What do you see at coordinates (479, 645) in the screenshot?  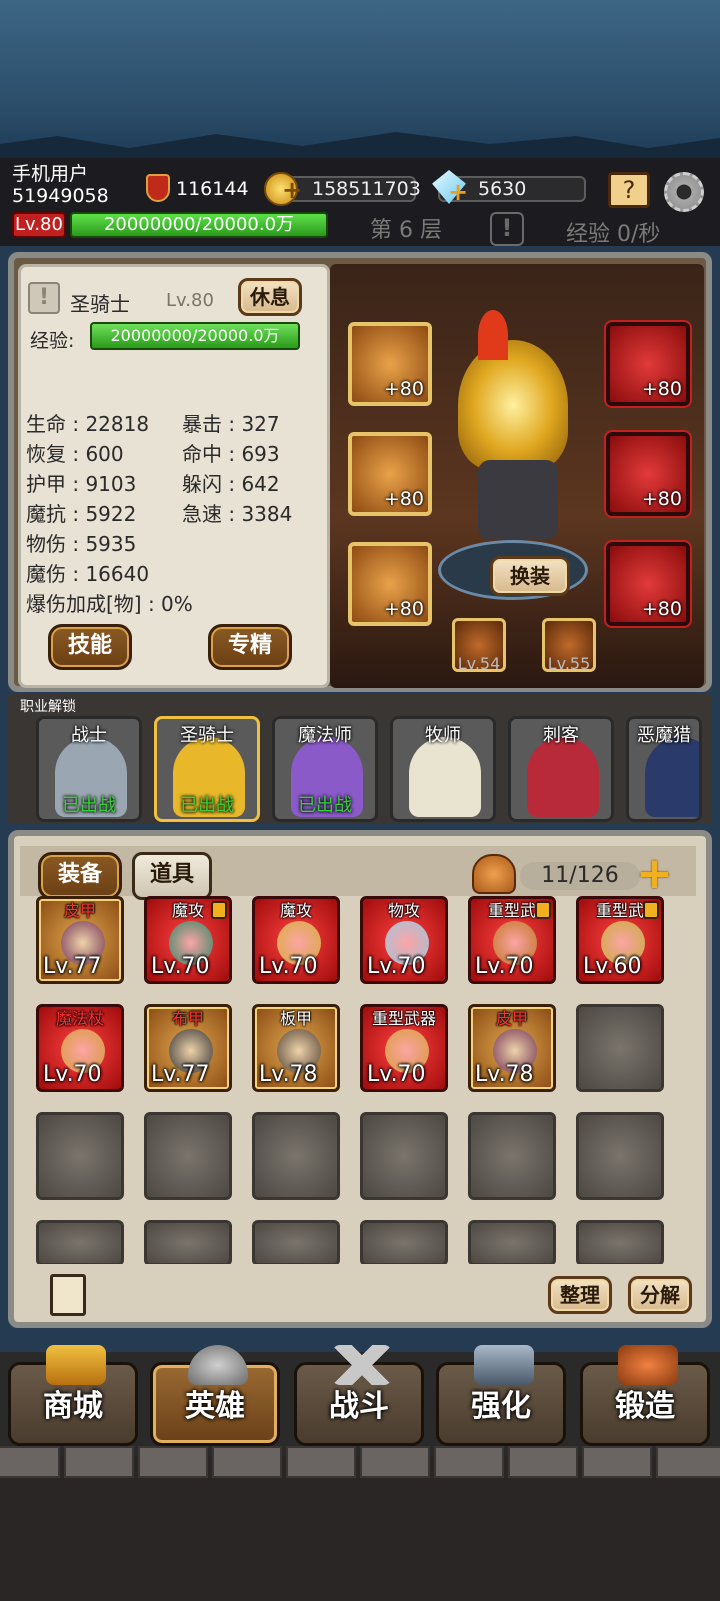 I see `gem-slot-1: Lv.54` at bounding box center [479, 645].